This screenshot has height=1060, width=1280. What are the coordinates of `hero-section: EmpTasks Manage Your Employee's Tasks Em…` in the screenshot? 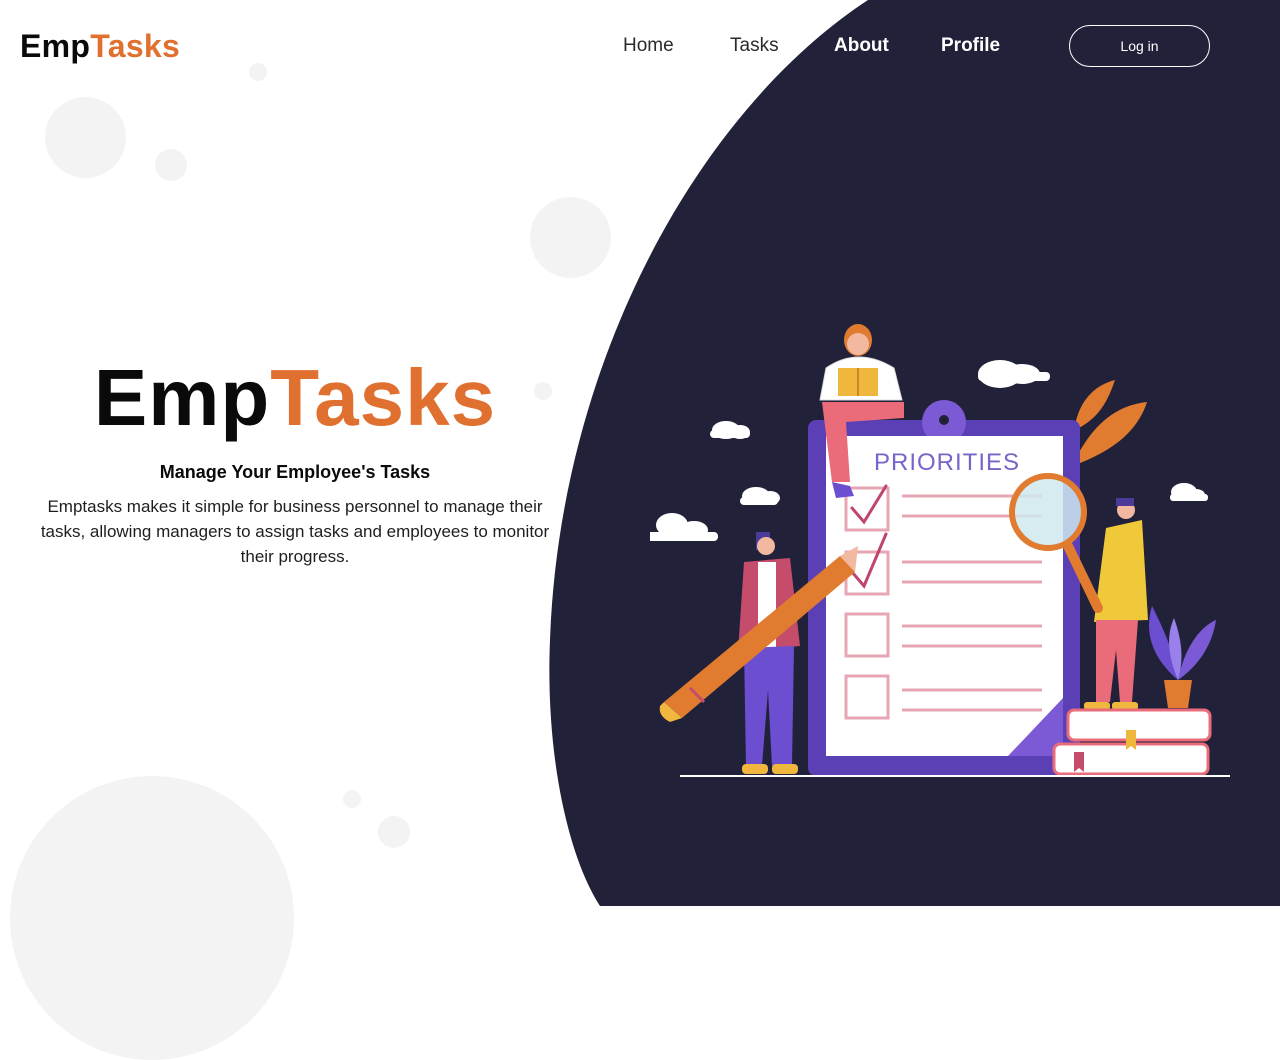 It's located at (295, 459).